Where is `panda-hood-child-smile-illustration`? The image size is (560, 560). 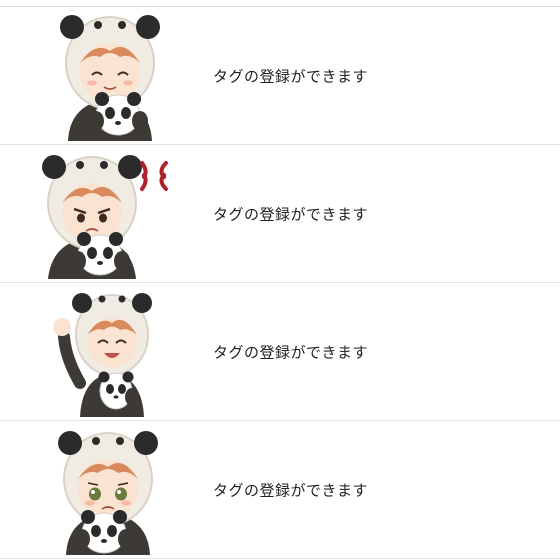 panda-hood-child-smile-illustration is located at coordinates (110, 78).